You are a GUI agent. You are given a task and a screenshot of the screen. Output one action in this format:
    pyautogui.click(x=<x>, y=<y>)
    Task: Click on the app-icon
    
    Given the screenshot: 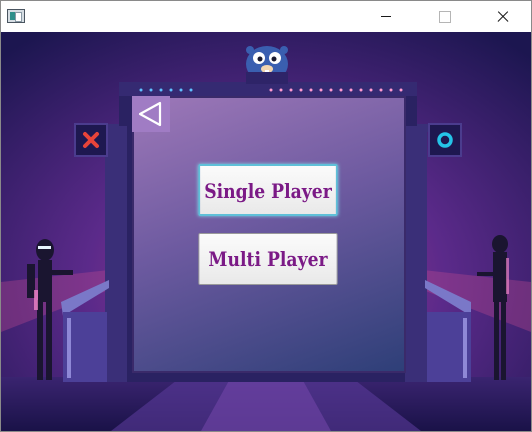 What is the action you would take?
    pyautogui.click(x=16, y=16)
    